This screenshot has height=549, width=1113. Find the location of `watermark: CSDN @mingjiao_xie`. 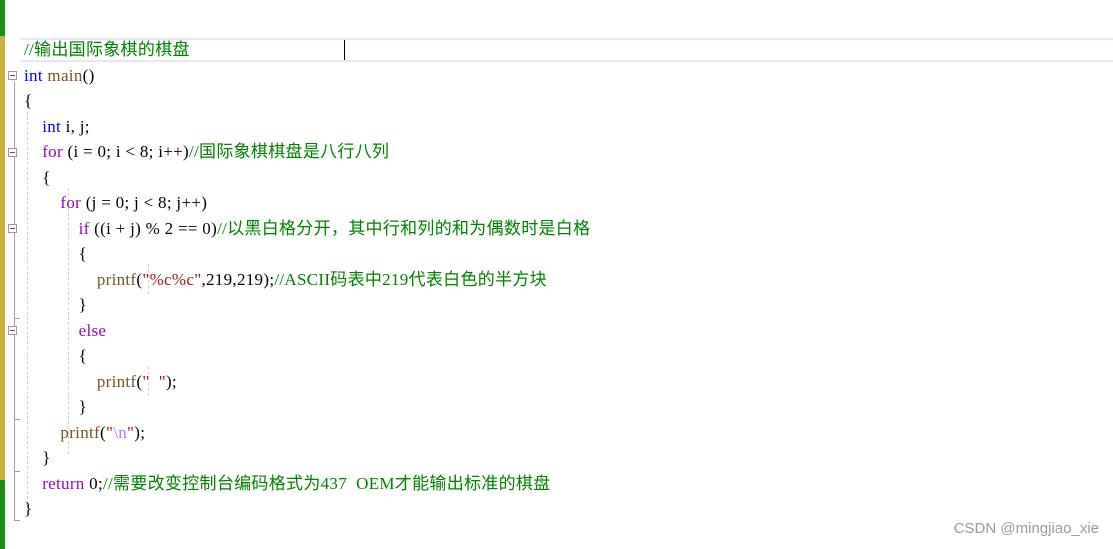

watermark: CSDN @mingjiao_xie is located at coordinates (1026, 528).